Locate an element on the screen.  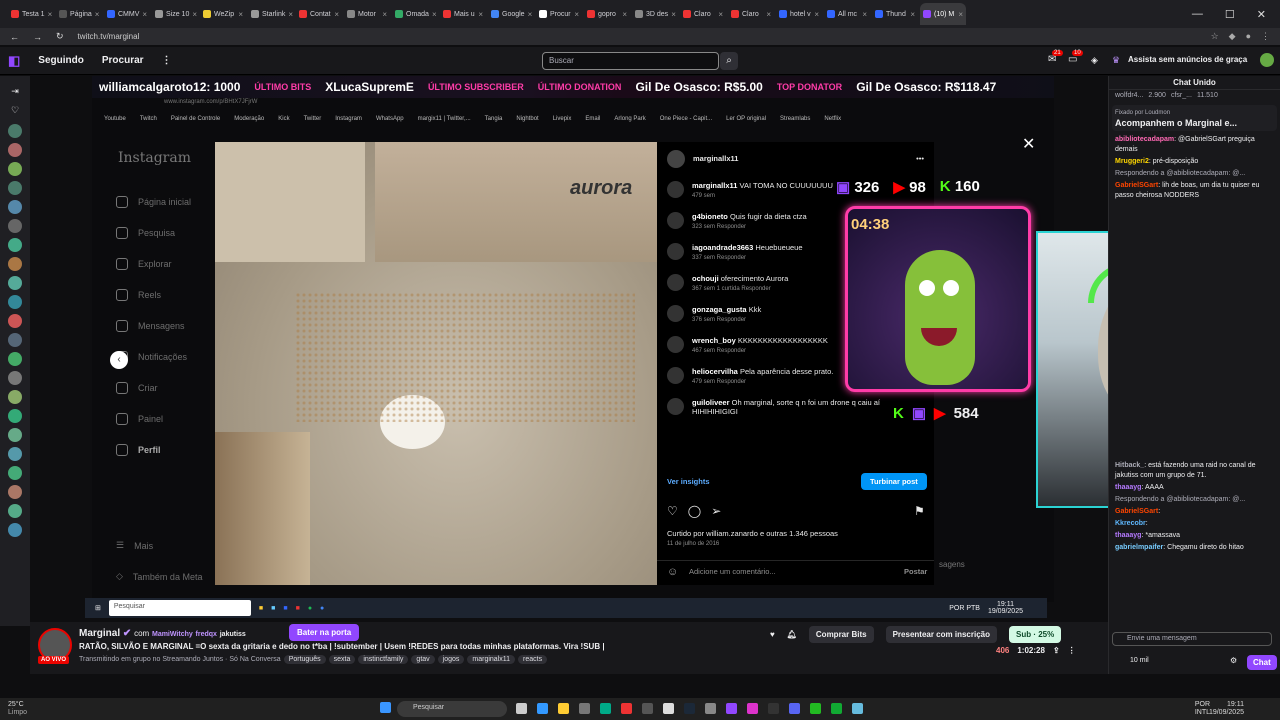
chat-message: thaaayg: AAAA is located at coordinates (1194, 488).